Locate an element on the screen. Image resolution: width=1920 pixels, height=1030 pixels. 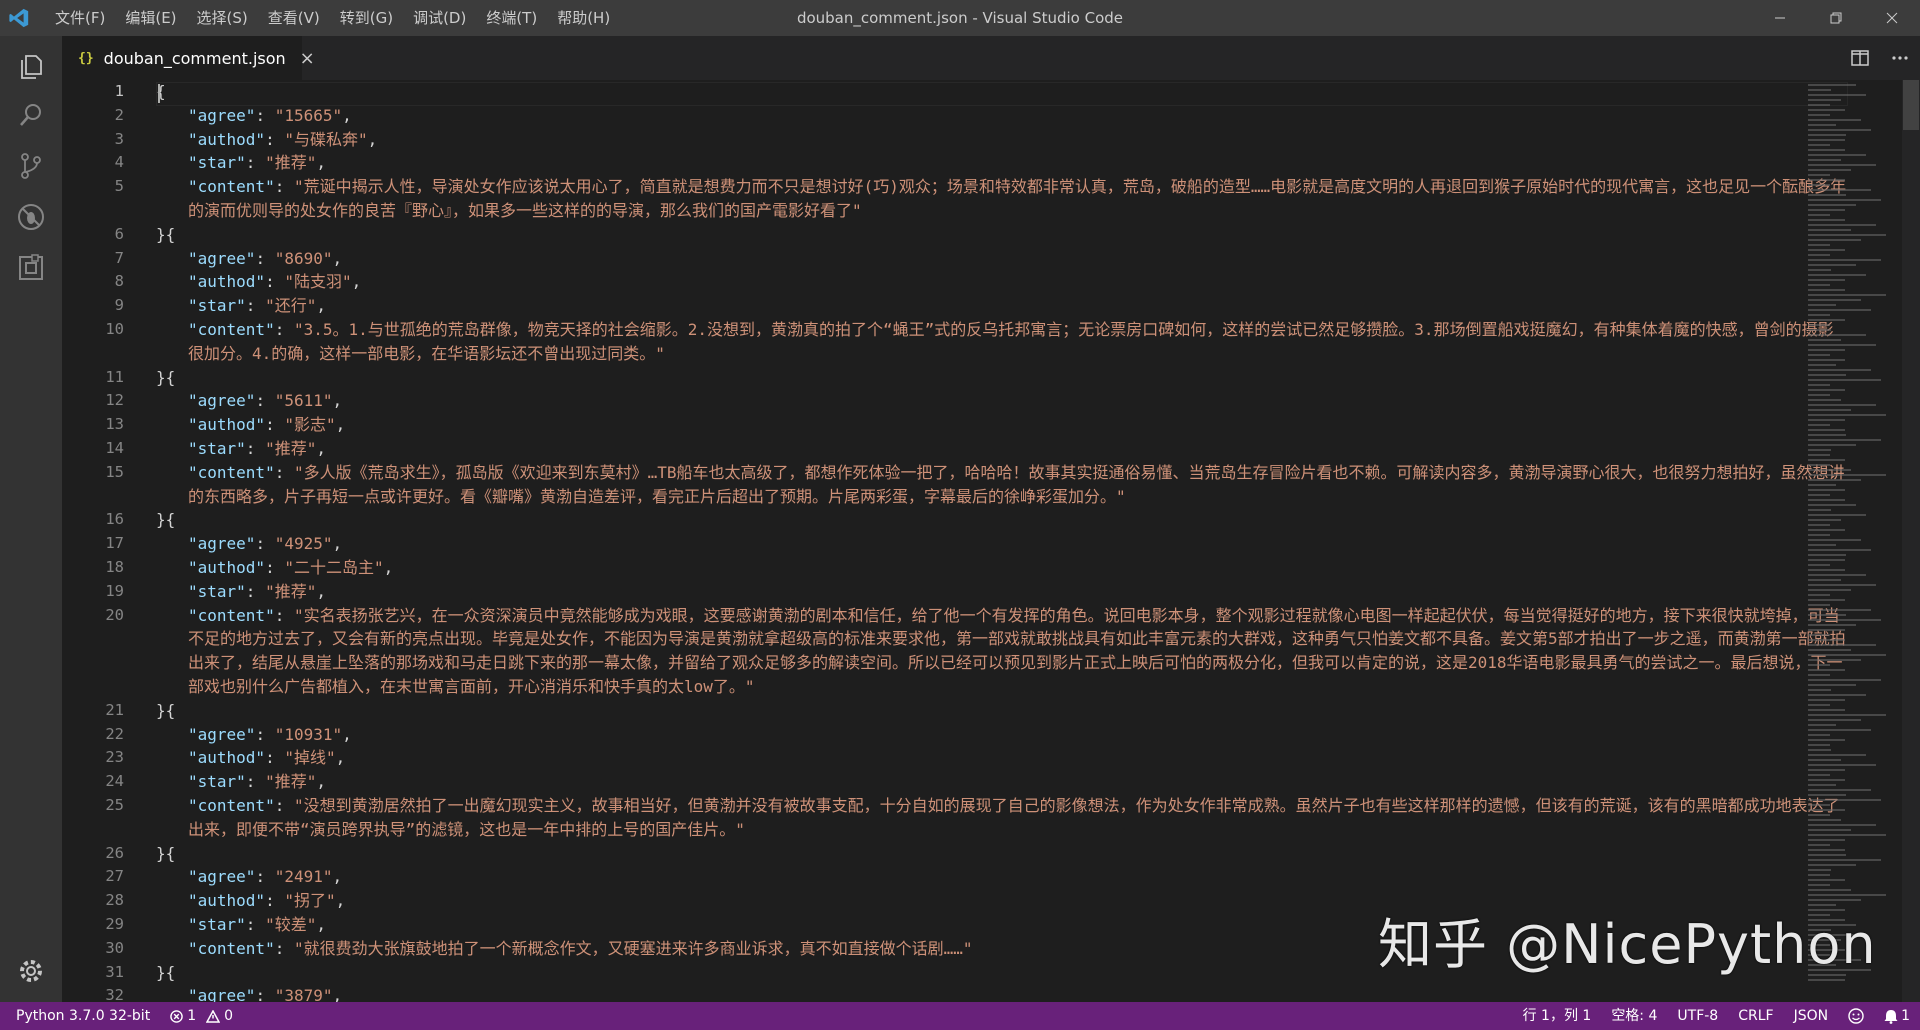
error-icon is located at coordinates (176, 1016).